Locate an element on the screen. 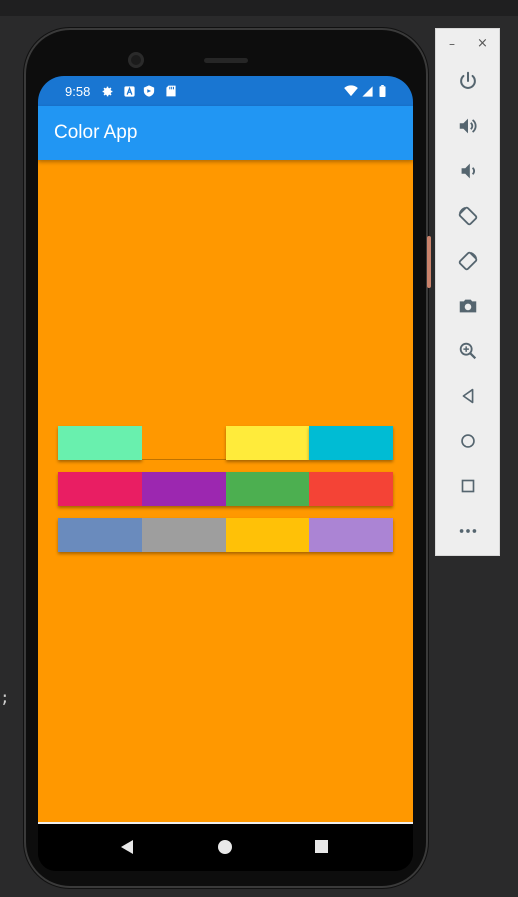 The width and height of the screenshot is (518, 897). navigation-bar is located at coordinates (225, 846).